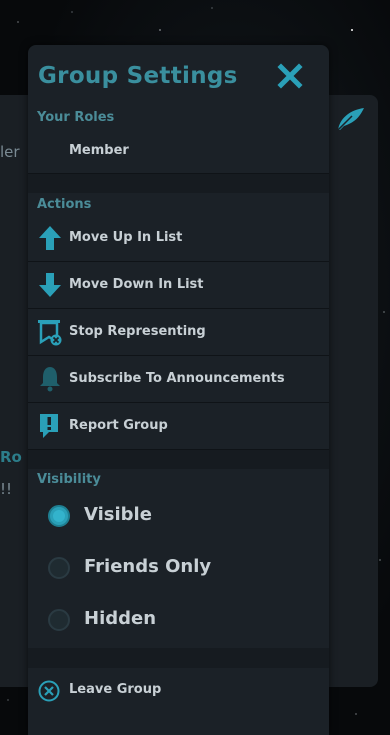 The height and width of the screenshot is (735, 390). I want to click on radio-selected, so click(59, 516).